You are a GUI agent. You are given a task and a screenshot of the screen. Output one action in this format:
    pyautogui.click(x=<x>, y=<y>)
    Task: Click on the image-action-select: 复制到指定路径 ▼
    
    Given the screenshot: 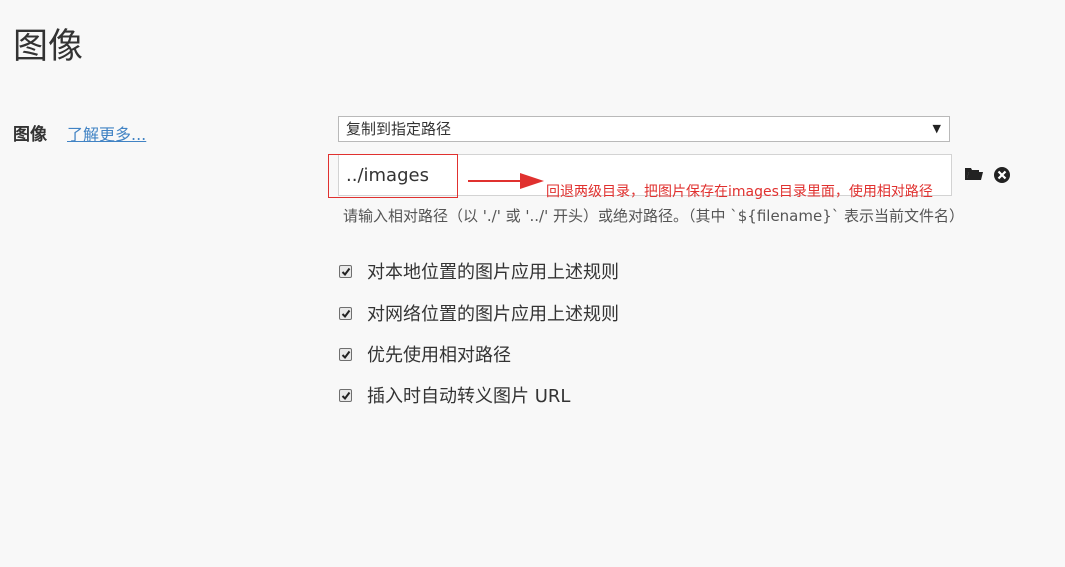 What is the action you would take?
    pyautogui.click(x=644, y=129)
    